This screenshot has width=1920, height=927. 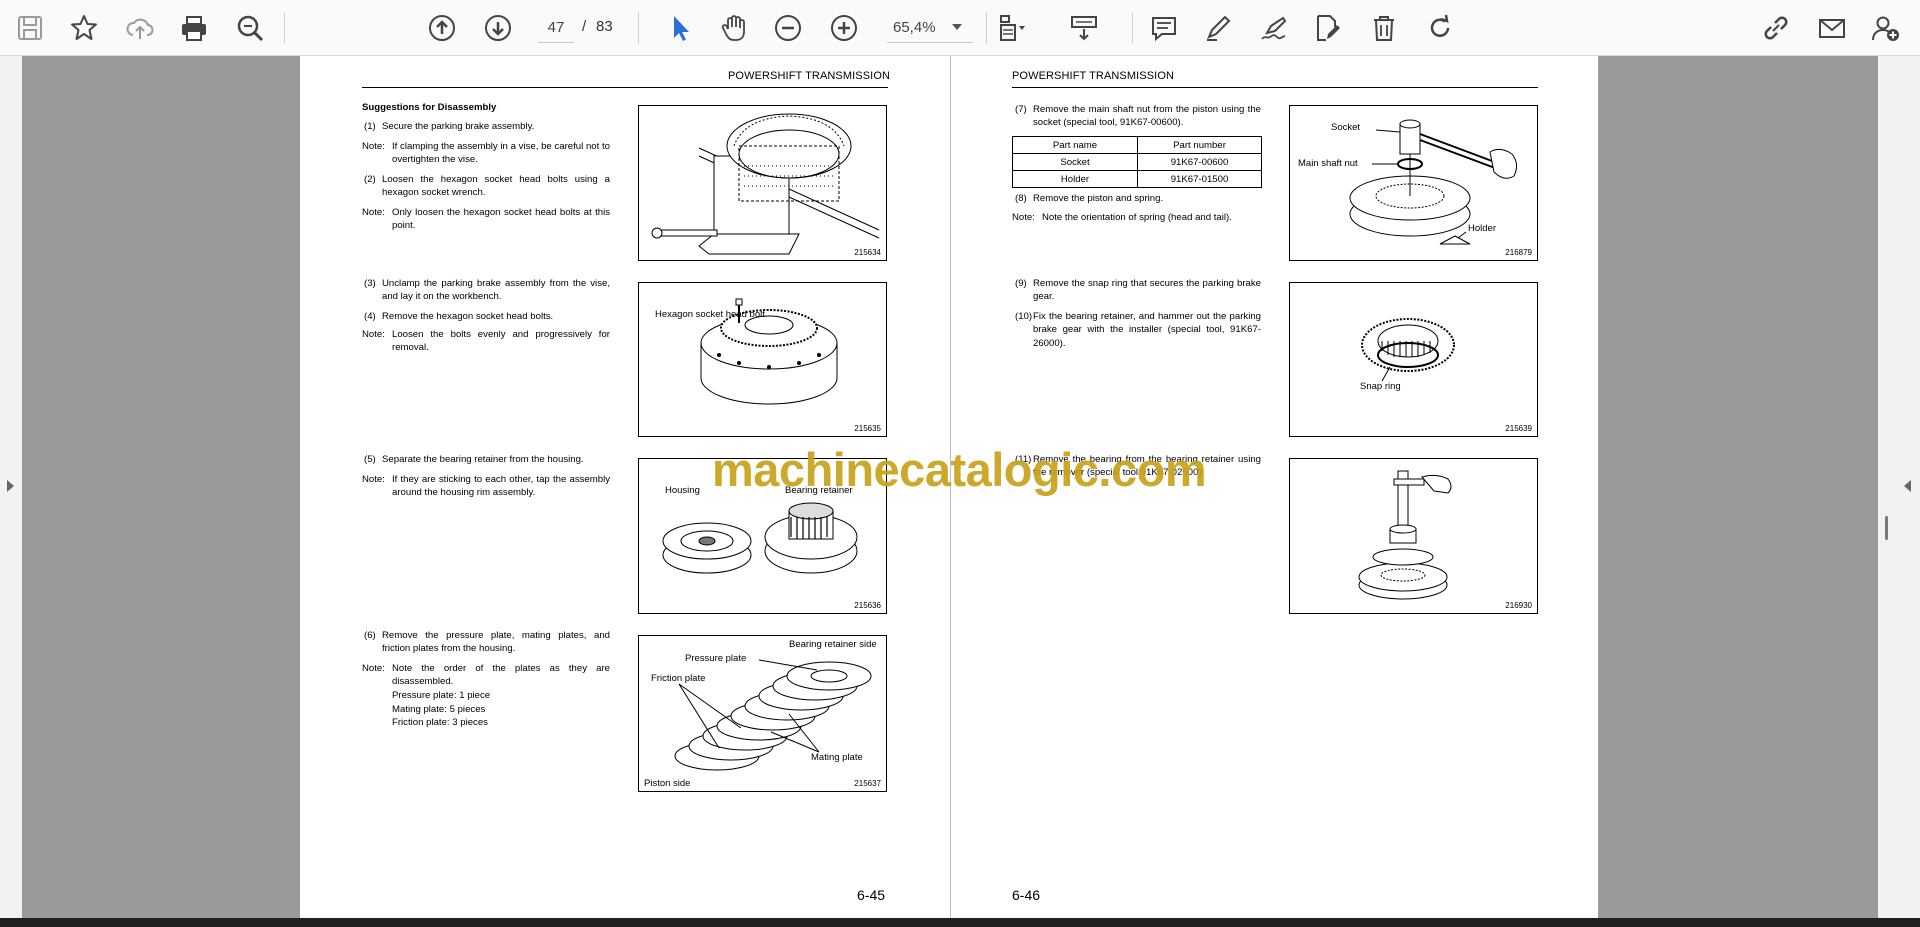 I want to click on callout-label: Main shaft nut, so click(x=1328, y=163).